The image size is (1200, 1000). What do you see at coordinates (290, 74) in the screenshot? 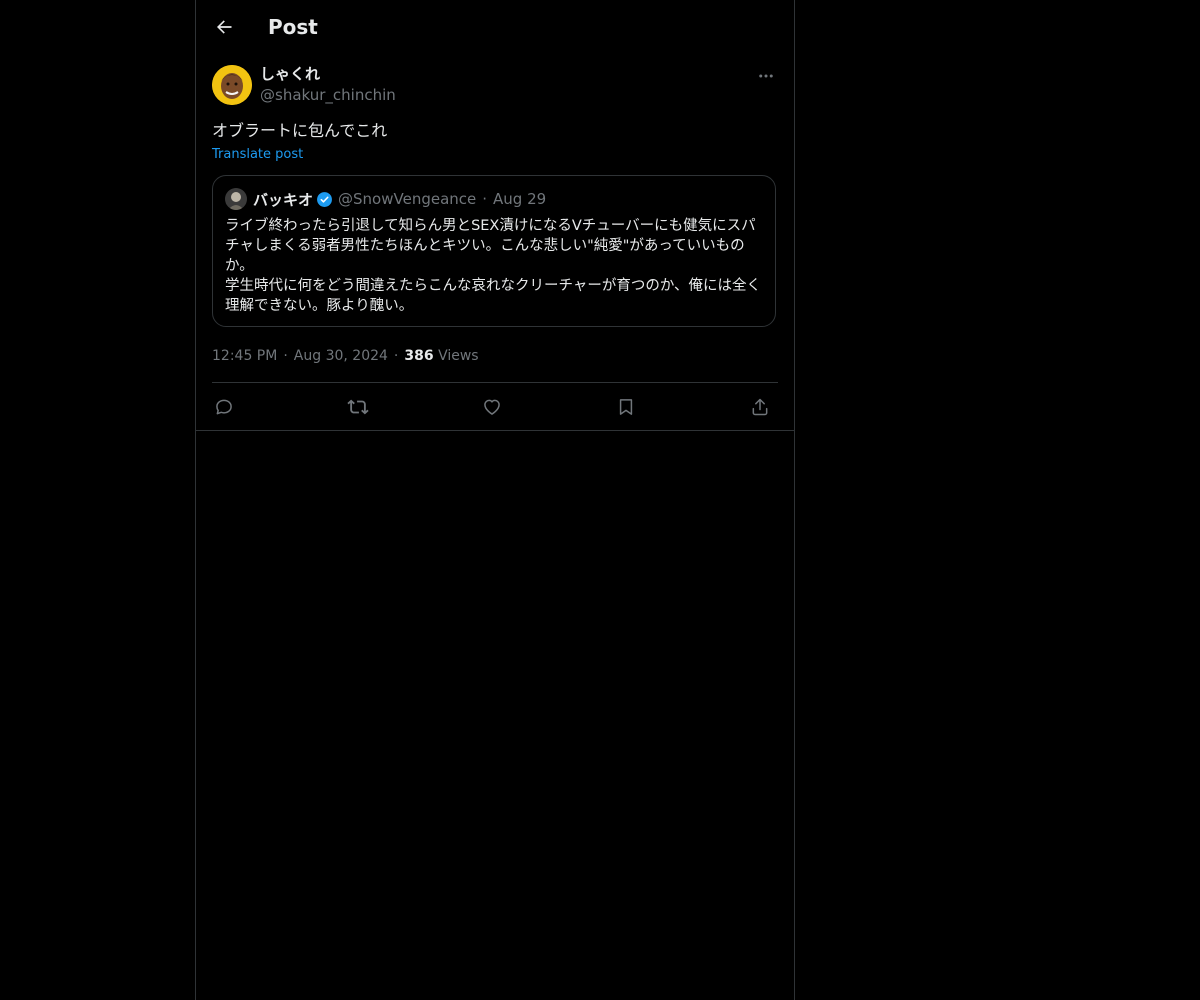
I see `author-display-name: しゃくれ` at bounding box center [290, 74].